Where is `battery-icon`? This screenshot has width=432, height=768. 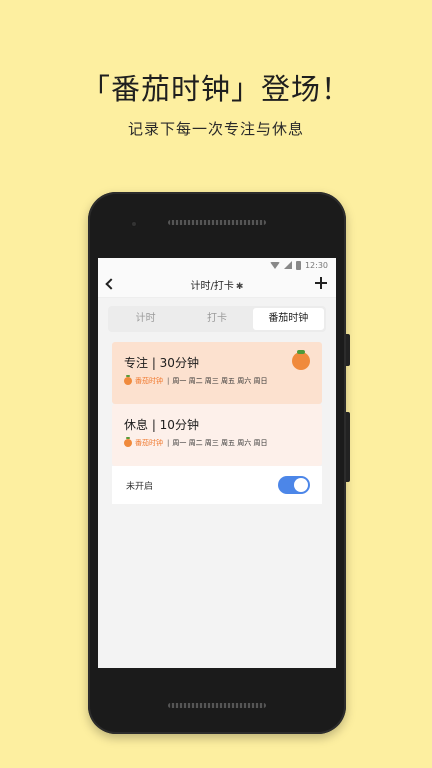 battery-icon is located at coordinates (298, 265).